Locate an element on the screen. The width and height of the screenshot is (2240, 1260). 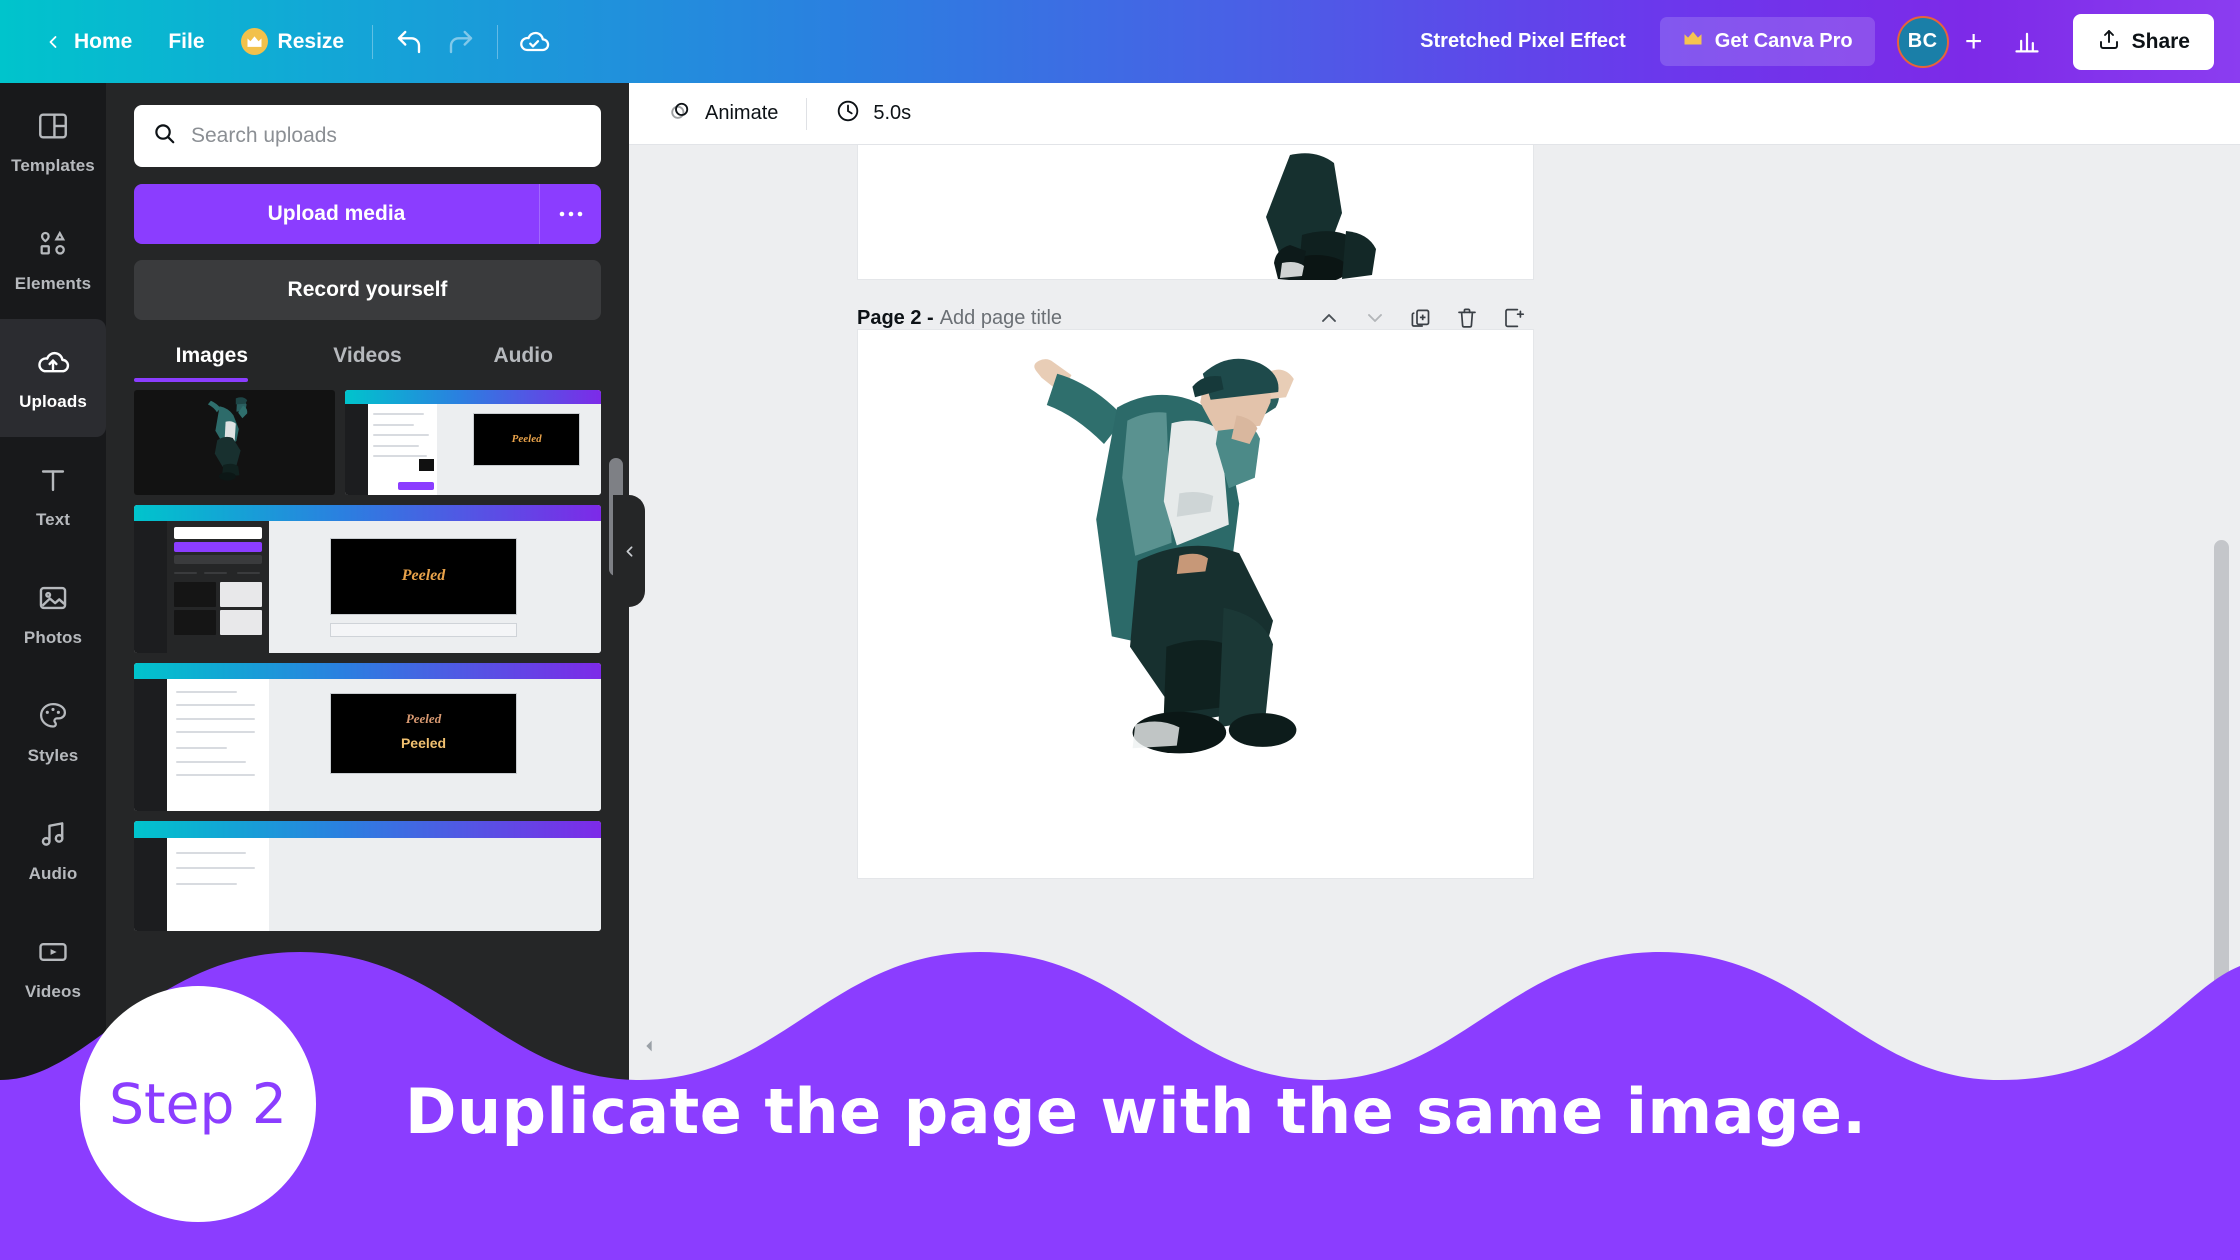
share-label: Share is located at coordinates (2160, 41).